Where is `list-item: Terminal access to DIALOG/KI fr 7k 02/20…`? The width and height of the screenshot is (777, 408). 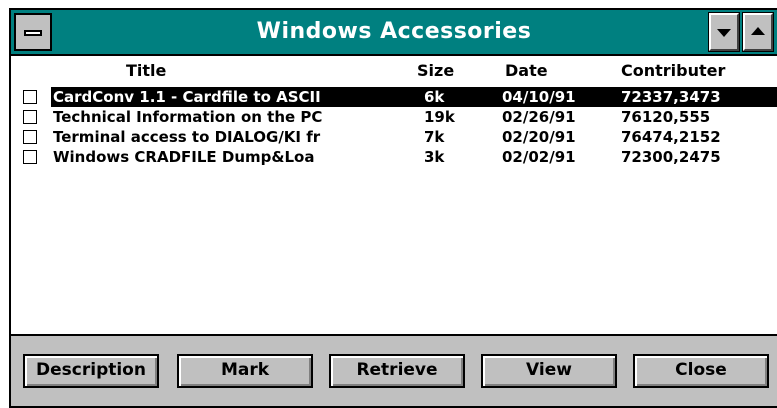
list-item: Terminal access to DIALOG/KI fr 7k 02/20… is located at coordinates (394, 137).